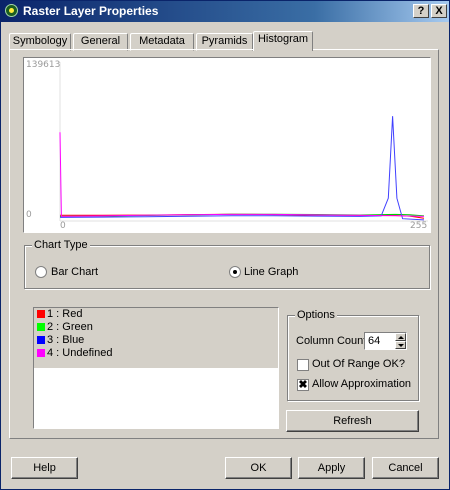  What do you see at coordinates (235, 272) in the screenshot?
I see `line-graph-radio` at bounding box center [235, 272].